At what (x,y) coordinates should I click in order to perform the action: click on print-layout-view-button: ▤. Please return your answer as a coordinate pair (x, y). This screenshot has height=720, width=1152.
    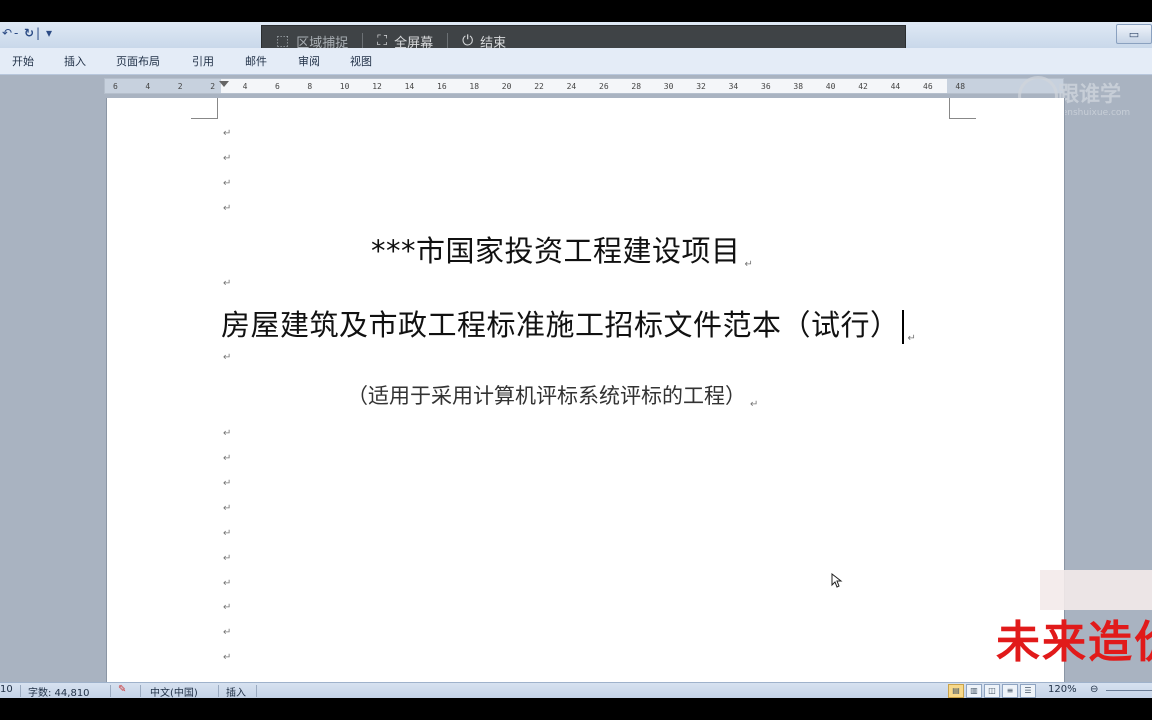
    Looking at the image, I should click on (956, 691).